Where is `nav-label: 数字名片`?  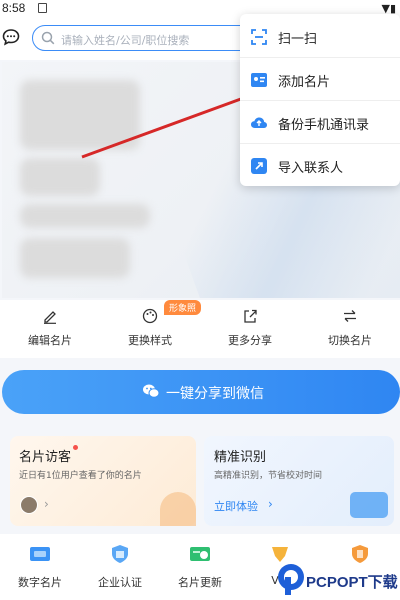
nav-label: 数字名片 is located at coordinates (40, 582).